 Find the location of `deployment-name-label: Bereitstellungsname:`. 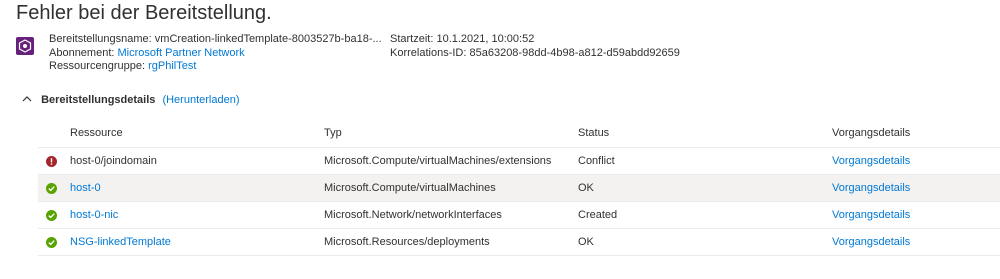

deployment-name-label: Bereitstellungsname: is located at coordinates (100, 39).